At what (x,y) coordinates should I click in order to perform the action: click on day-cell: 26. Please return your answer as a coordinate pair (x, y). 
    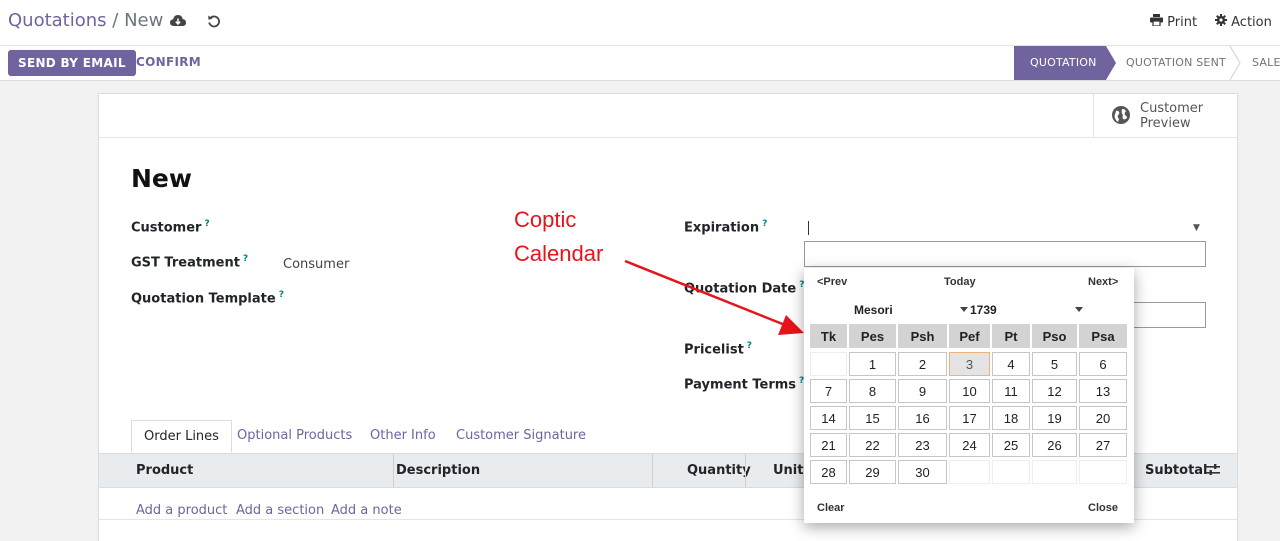
    Looking at the image, I should click on (1054, 445).